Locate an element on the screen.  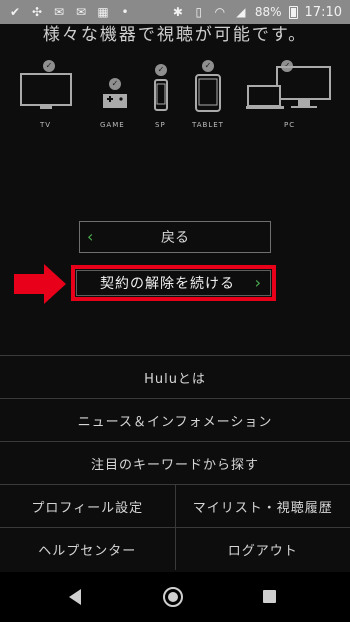
menu-item-label: マイリスト・視聴履歴 is located at coordinates (262, 508).